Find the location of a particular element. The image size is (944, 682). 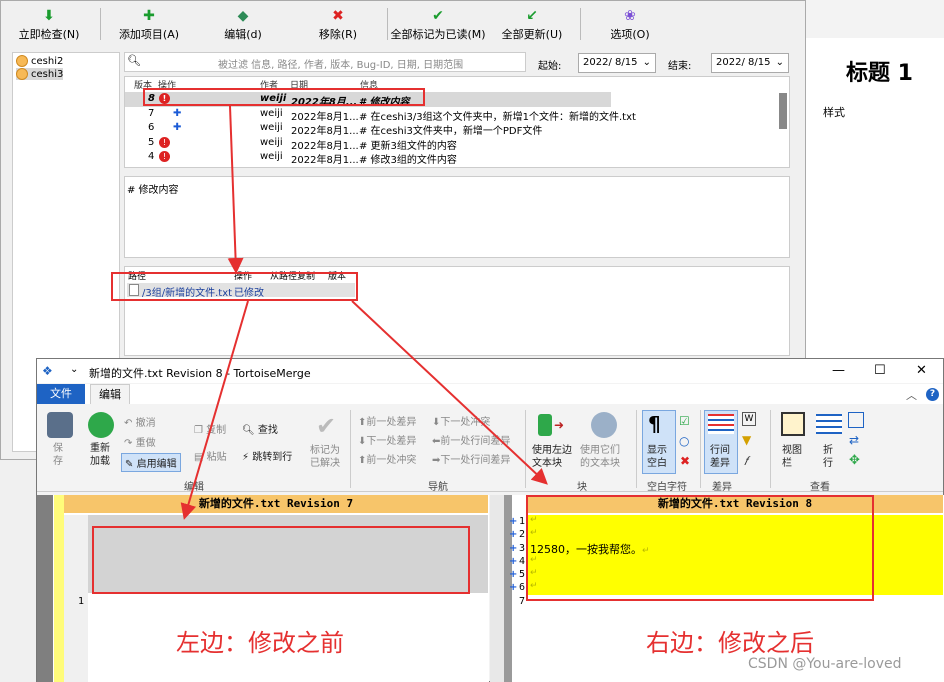

annotation-right: 右边：修改之后 is located at coordinates (730, 643).